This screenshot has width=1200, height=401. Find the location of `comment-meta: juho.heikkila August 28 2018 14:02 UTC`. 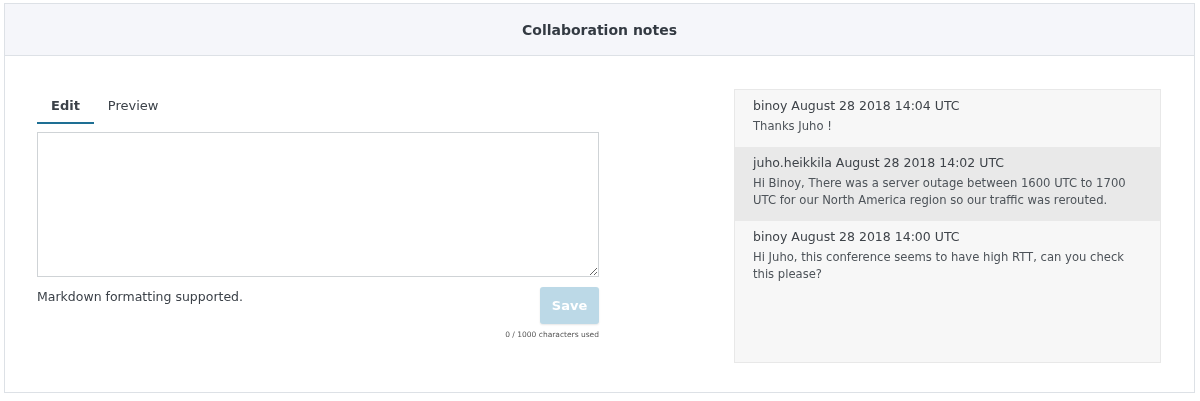

comment-meta: juho.heikkila August 28 2018 14:02 UTC is located at coordinates (879, 162).